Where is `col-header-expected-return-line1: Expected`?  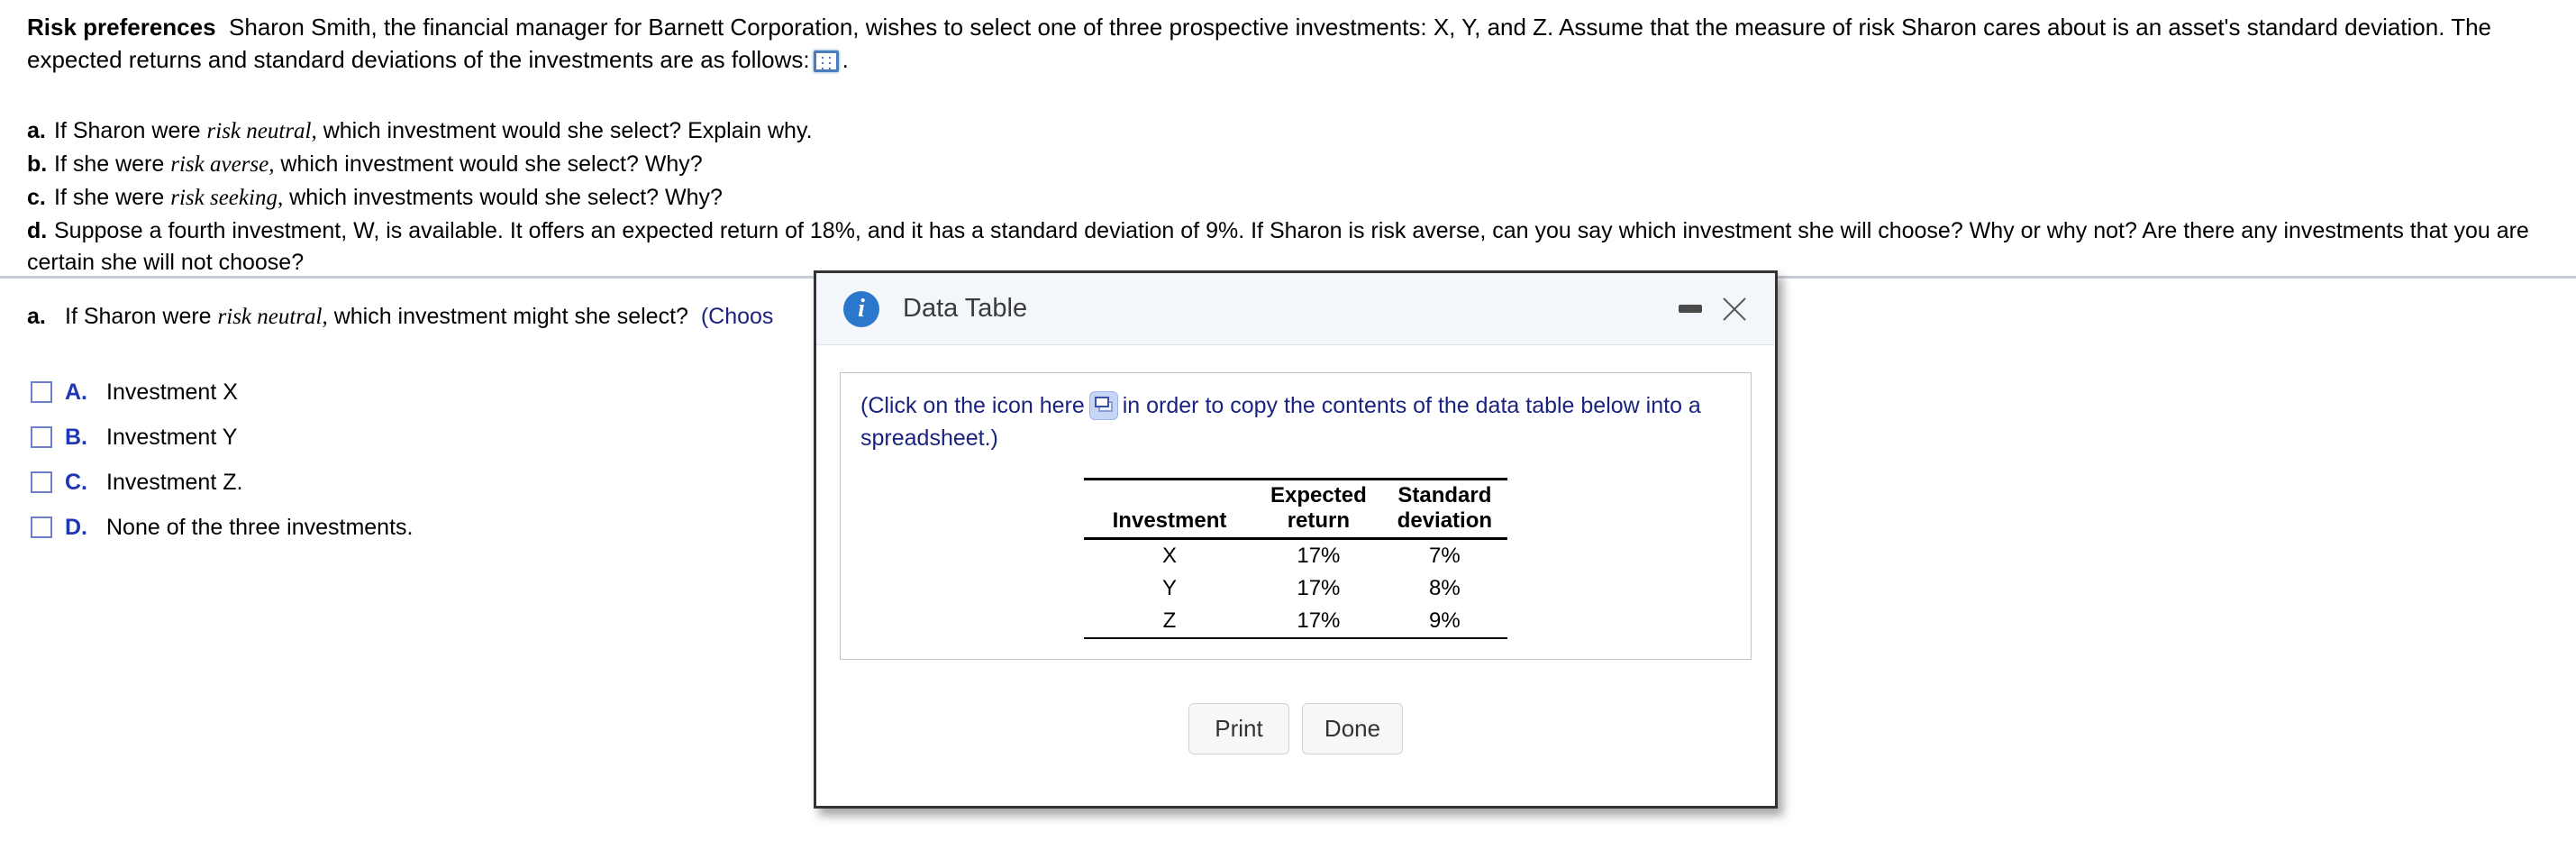
col-header-expected-return-line1: Expected is located at coordinates (1318, 495).